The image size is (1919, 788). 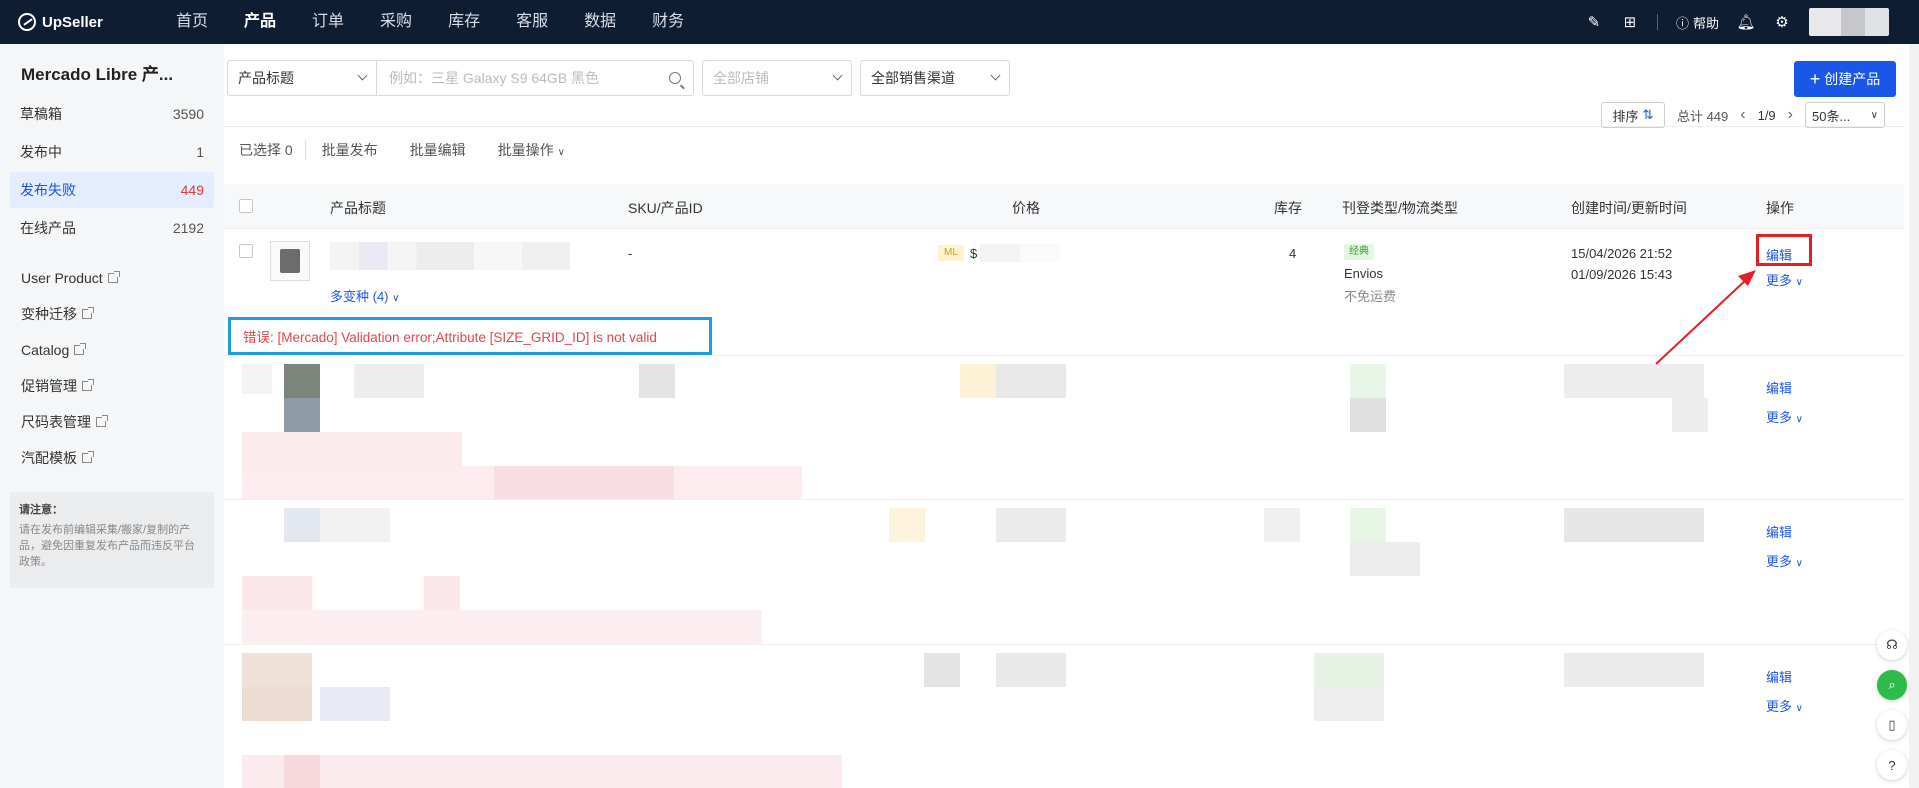 What do you see at coordinates (1852, 79) in the screenshot?
I see `create-product-label: 创建产品` at bounding box center [1852, 79].